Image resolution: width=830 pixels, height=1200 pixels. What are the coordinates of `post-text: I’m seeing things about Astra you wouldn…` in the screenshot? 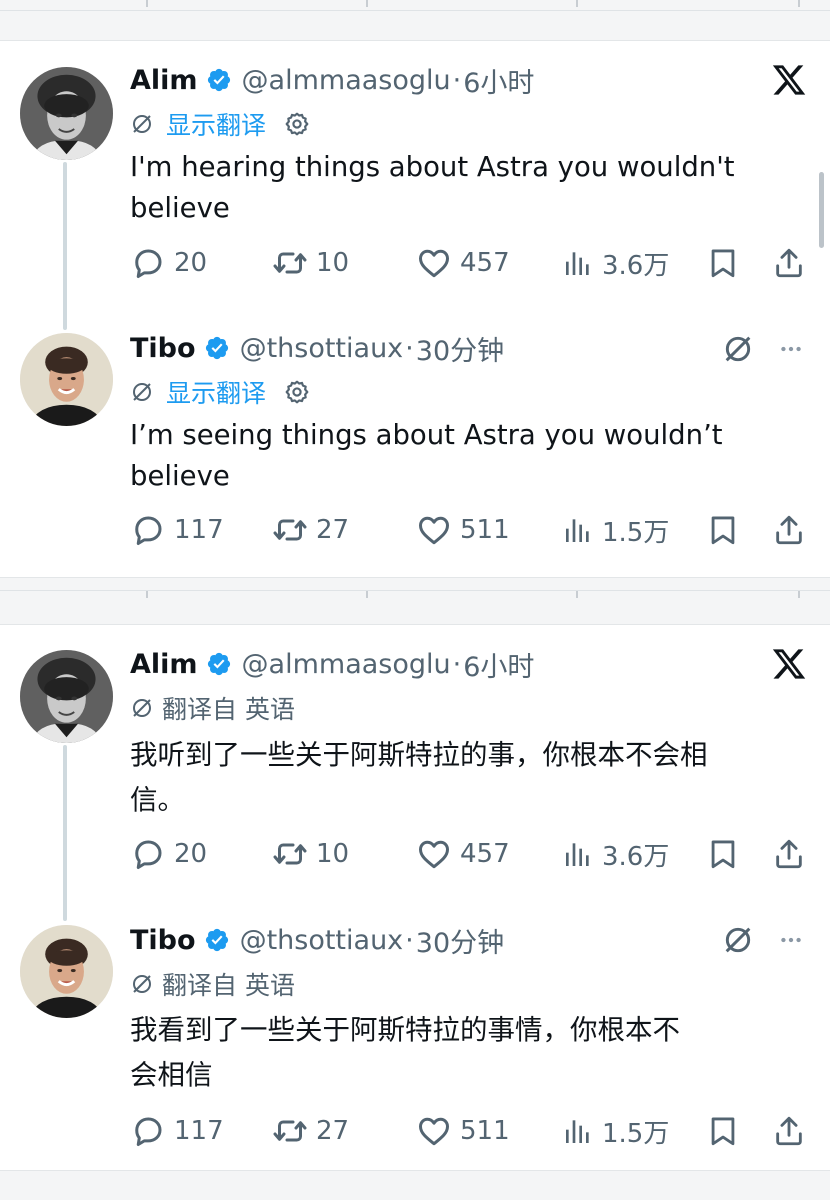 It's located at (426, 455).